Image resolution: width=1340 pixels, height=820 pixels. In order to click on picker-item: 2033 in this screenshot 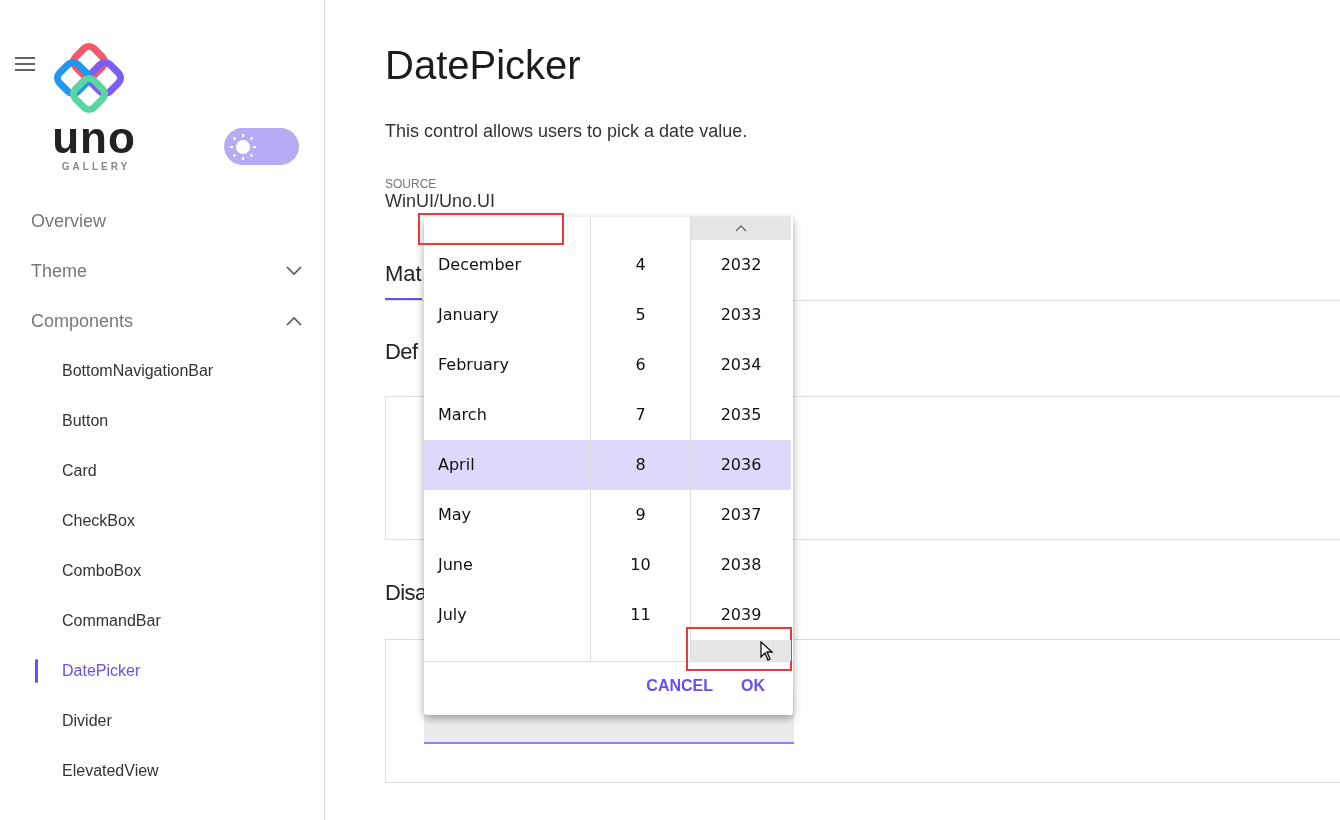, I will do `click(741, 315)`.